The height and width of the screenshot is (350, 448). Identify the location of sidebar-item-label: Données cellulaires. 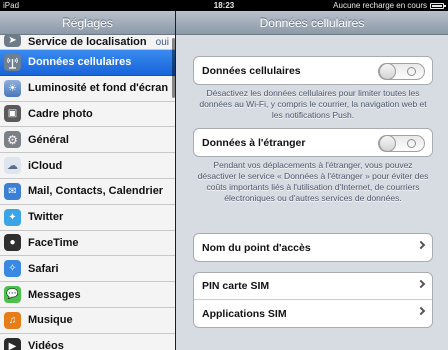
(80, 62).